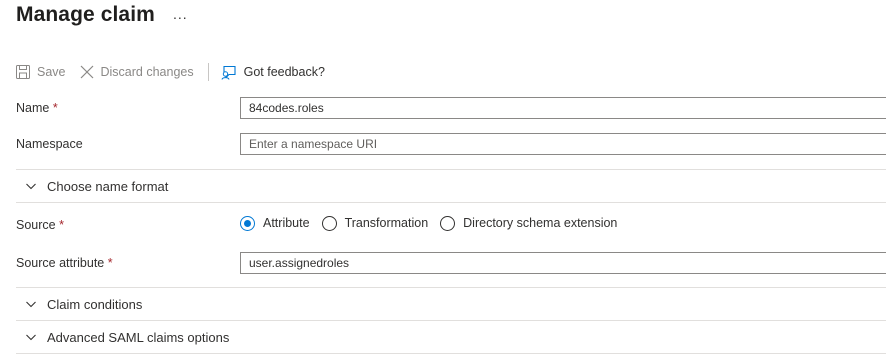 The image size is (886, 363). I want to click on claim-conditions-toggle: Claim conditions, so click(451, 304).